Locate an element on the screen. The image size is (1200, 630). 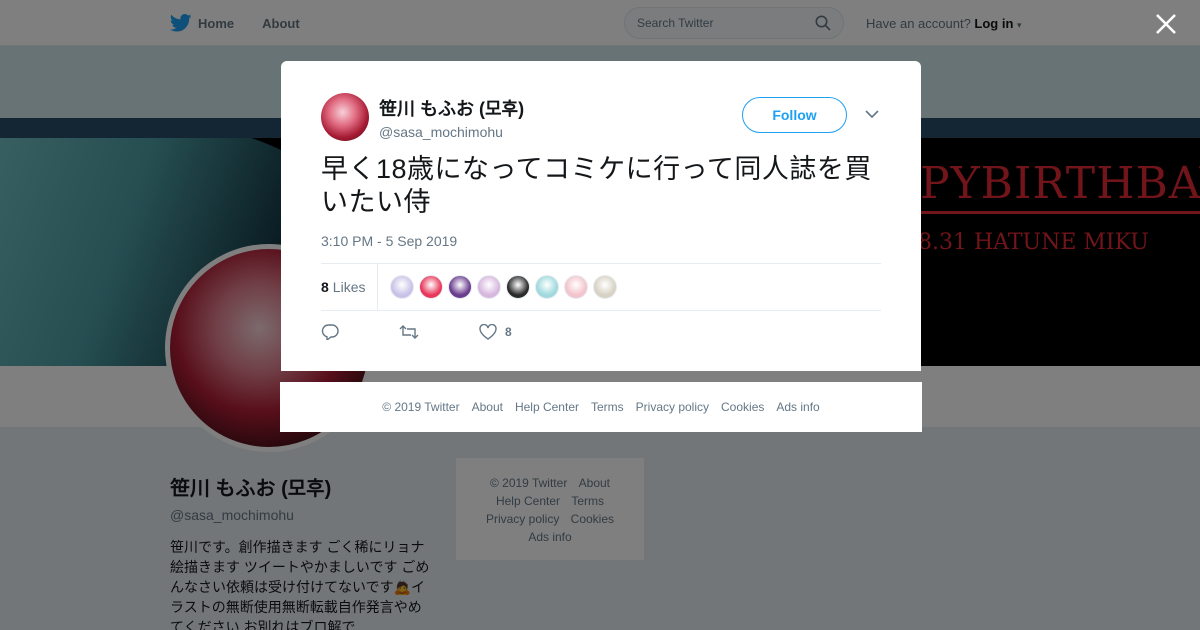
liker-avatars is located at coordinates (506, 287).